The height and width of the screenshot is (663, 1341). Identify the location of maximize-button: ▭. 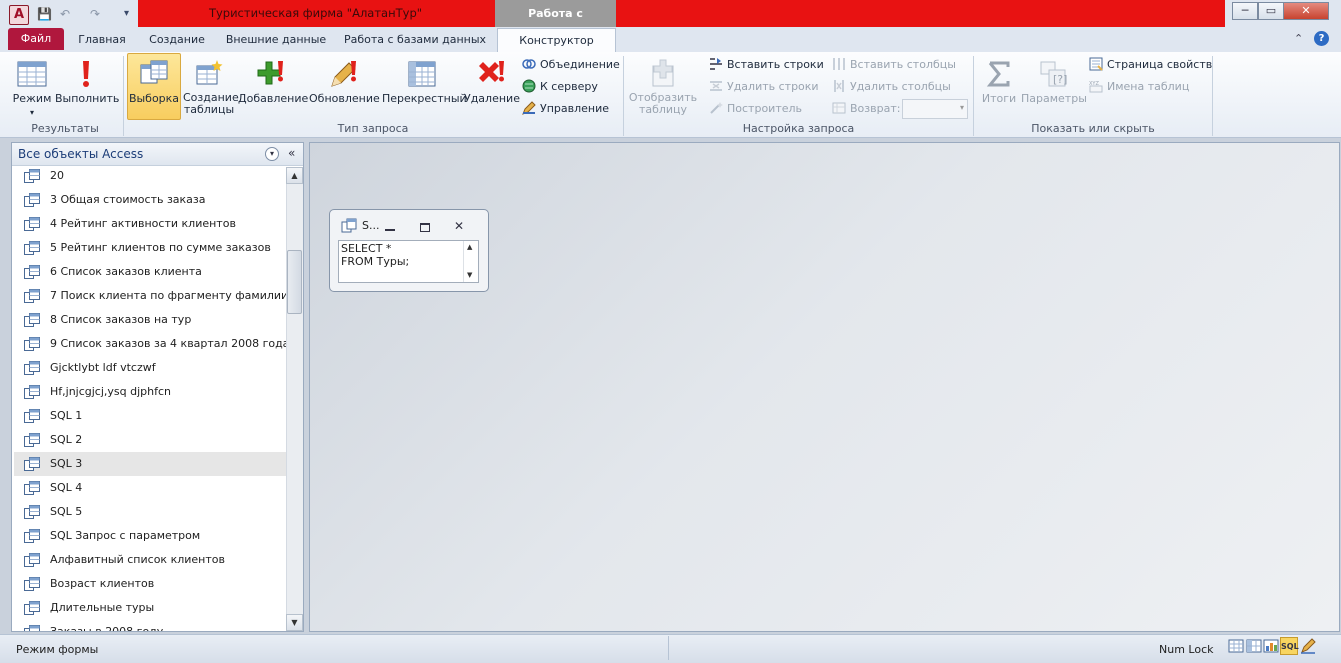
(1271, 11).